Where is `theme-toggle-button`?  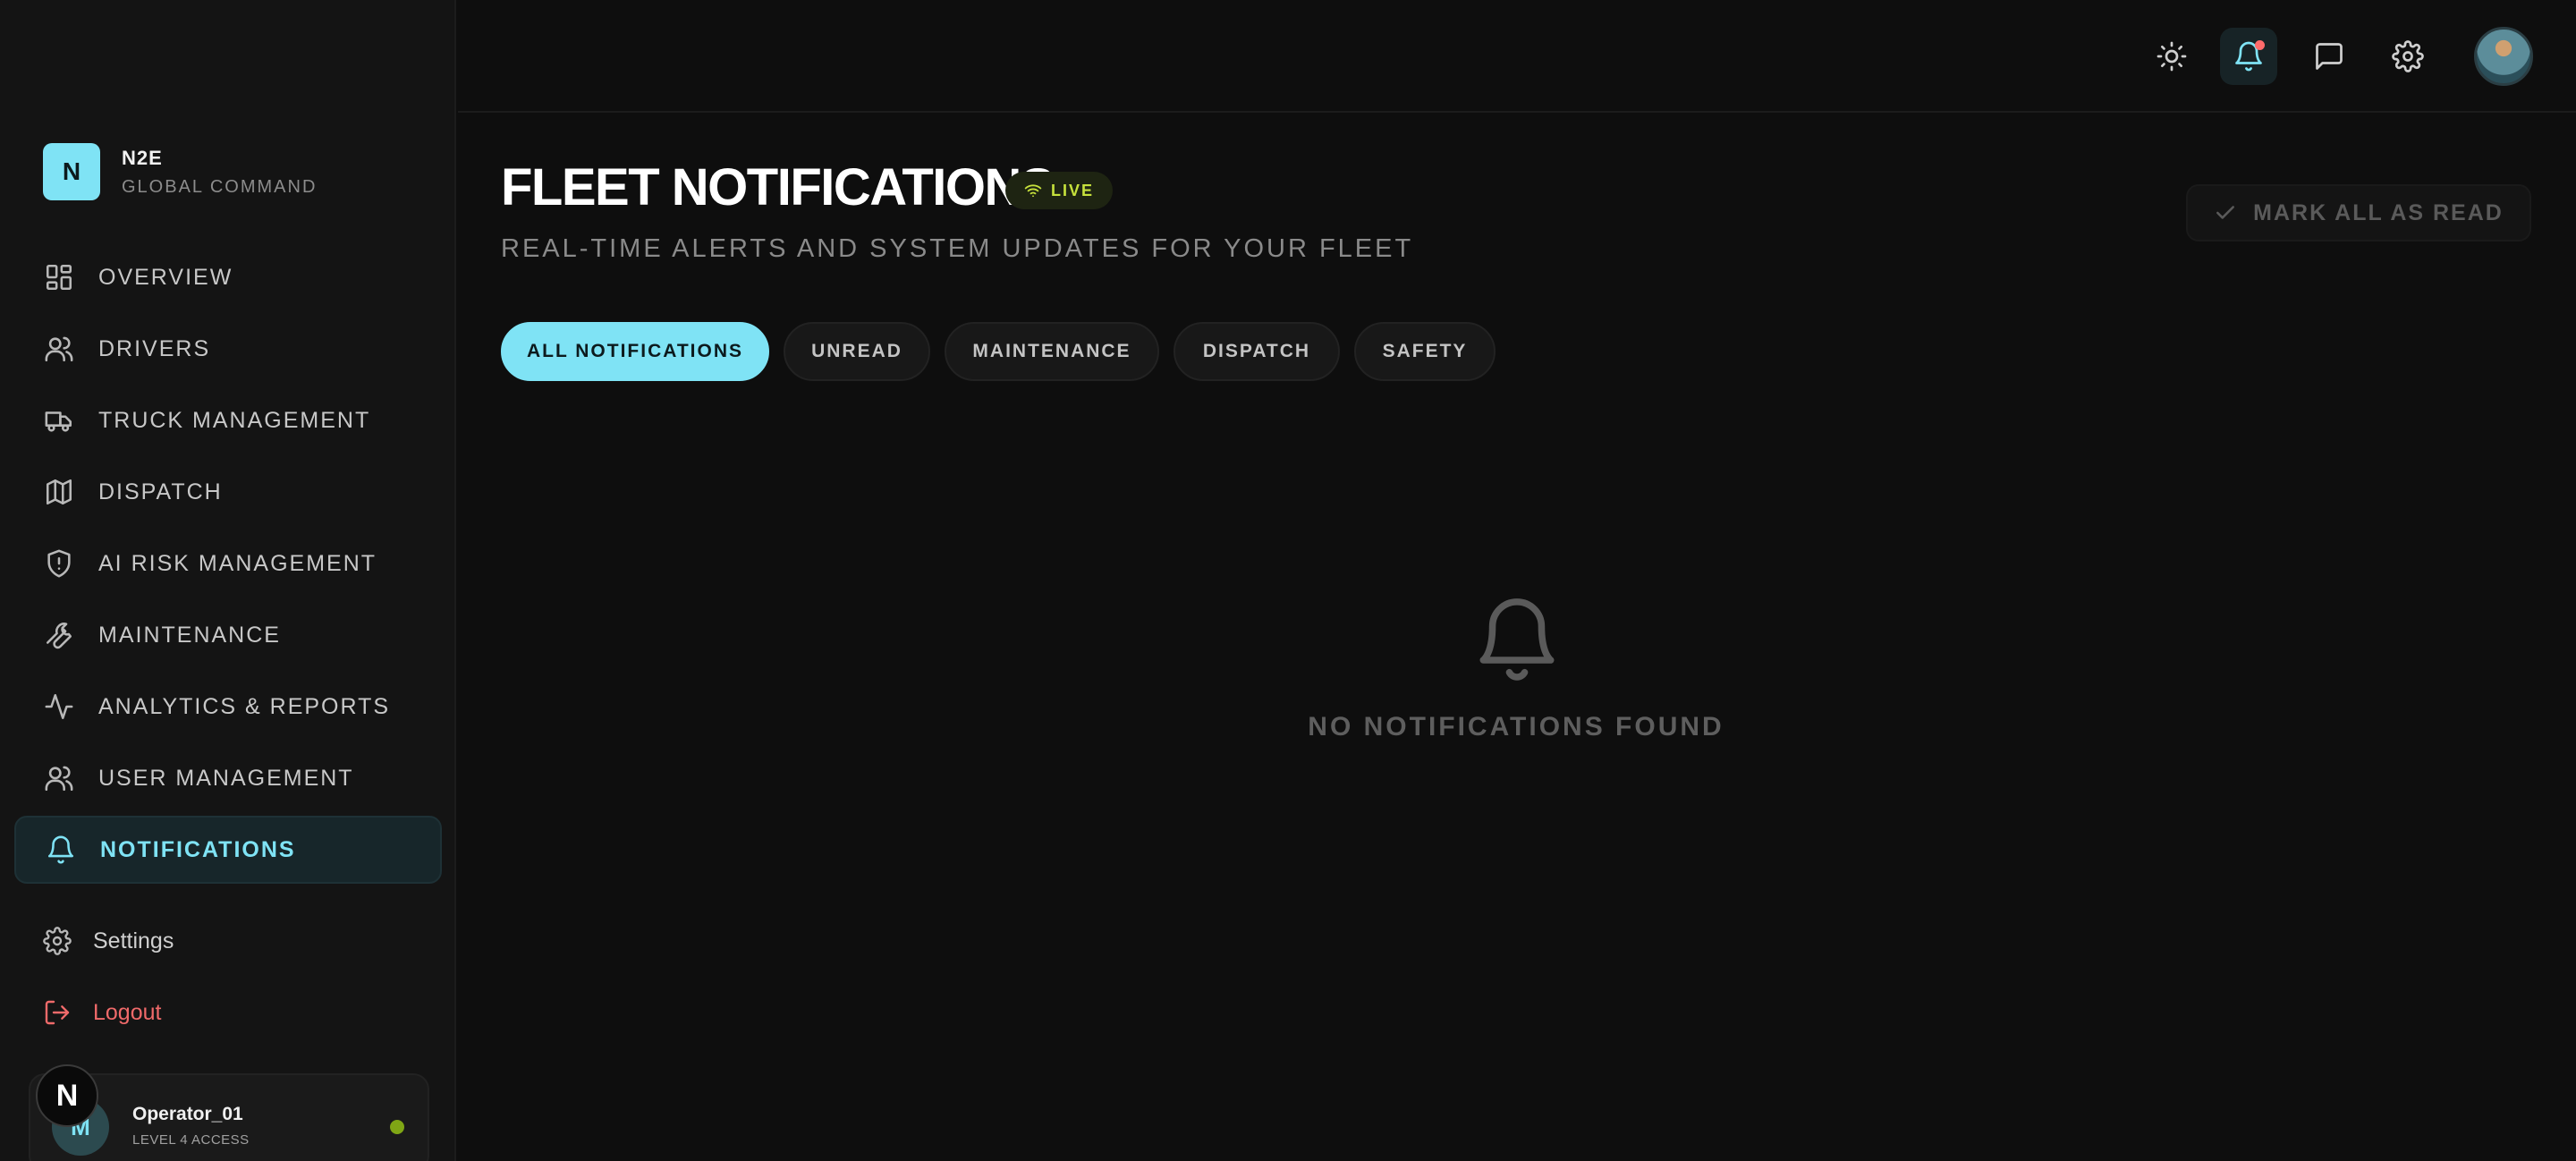 theme-toggle-button is located at coordinates (2171, 57).